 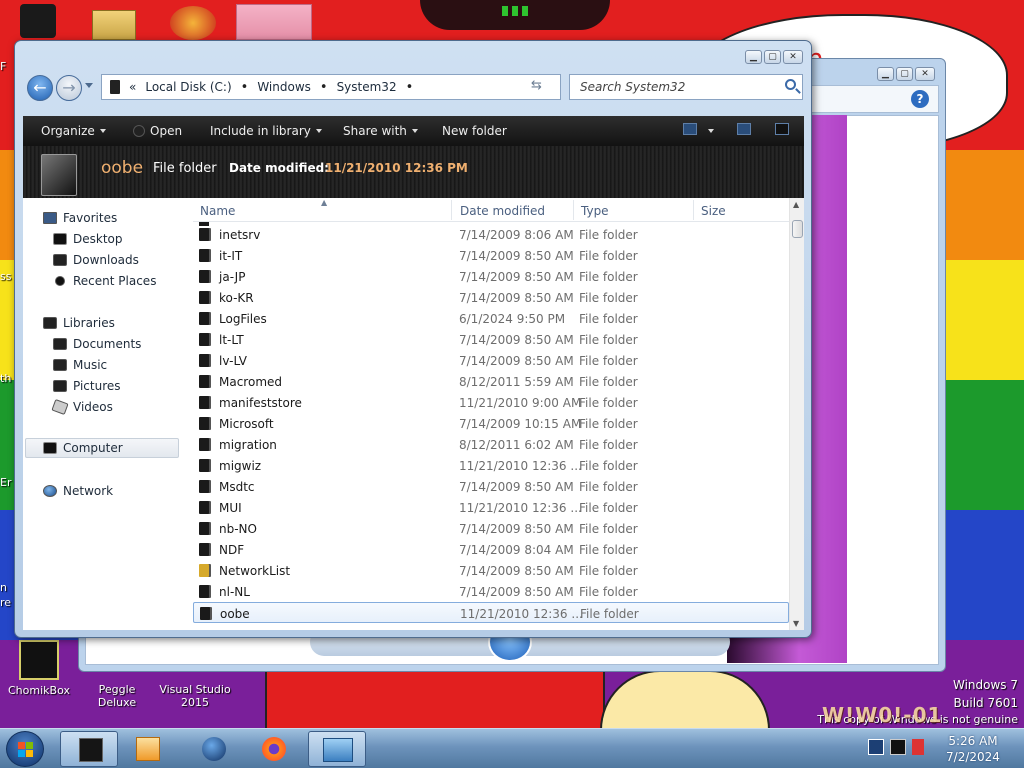 I want to click on taskbar-firefox, so click(x=273, y=749).